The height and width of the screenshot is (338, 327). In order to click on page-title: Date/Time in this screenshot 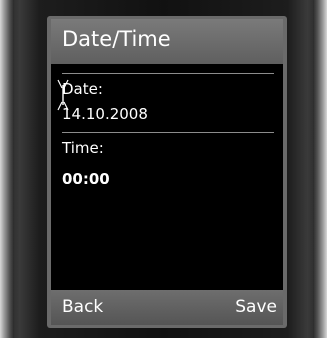, I will do `click(116, 39)`.